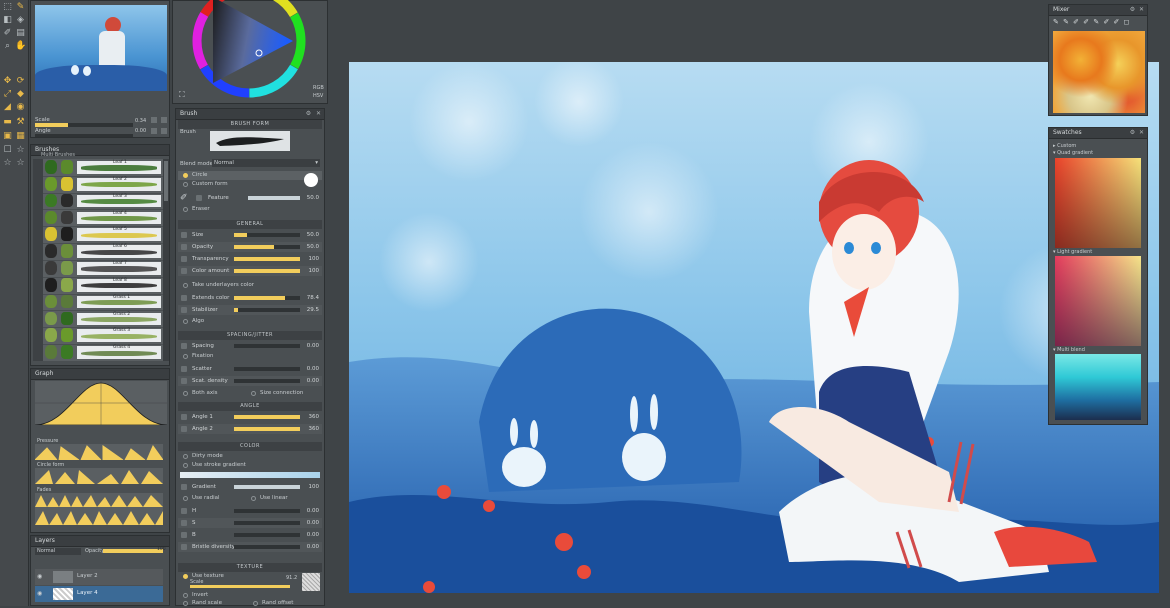  I want to click on favorite-icon: ☆, so click(20, 150).